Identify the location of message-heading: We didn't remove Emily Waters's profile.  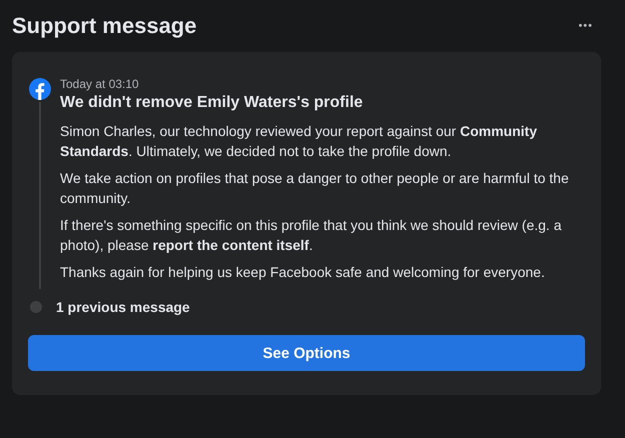
(212, 103).